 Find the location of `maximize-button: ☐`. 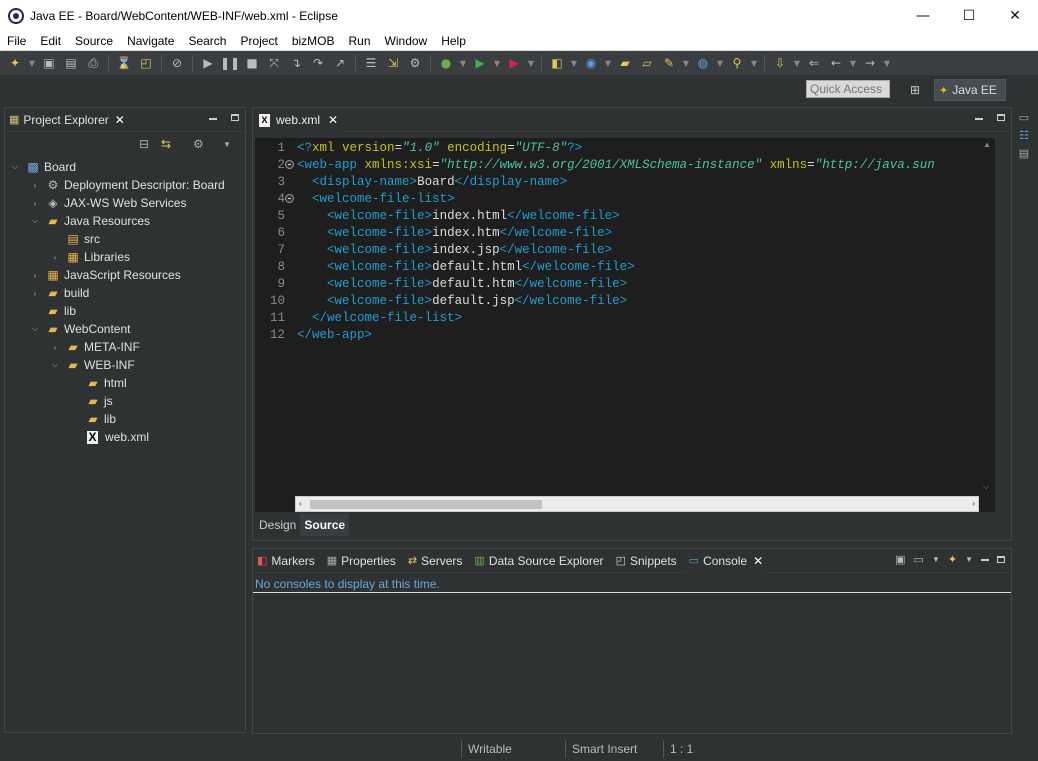

maximize-button: ☐ is located at coordinates (969, 15).